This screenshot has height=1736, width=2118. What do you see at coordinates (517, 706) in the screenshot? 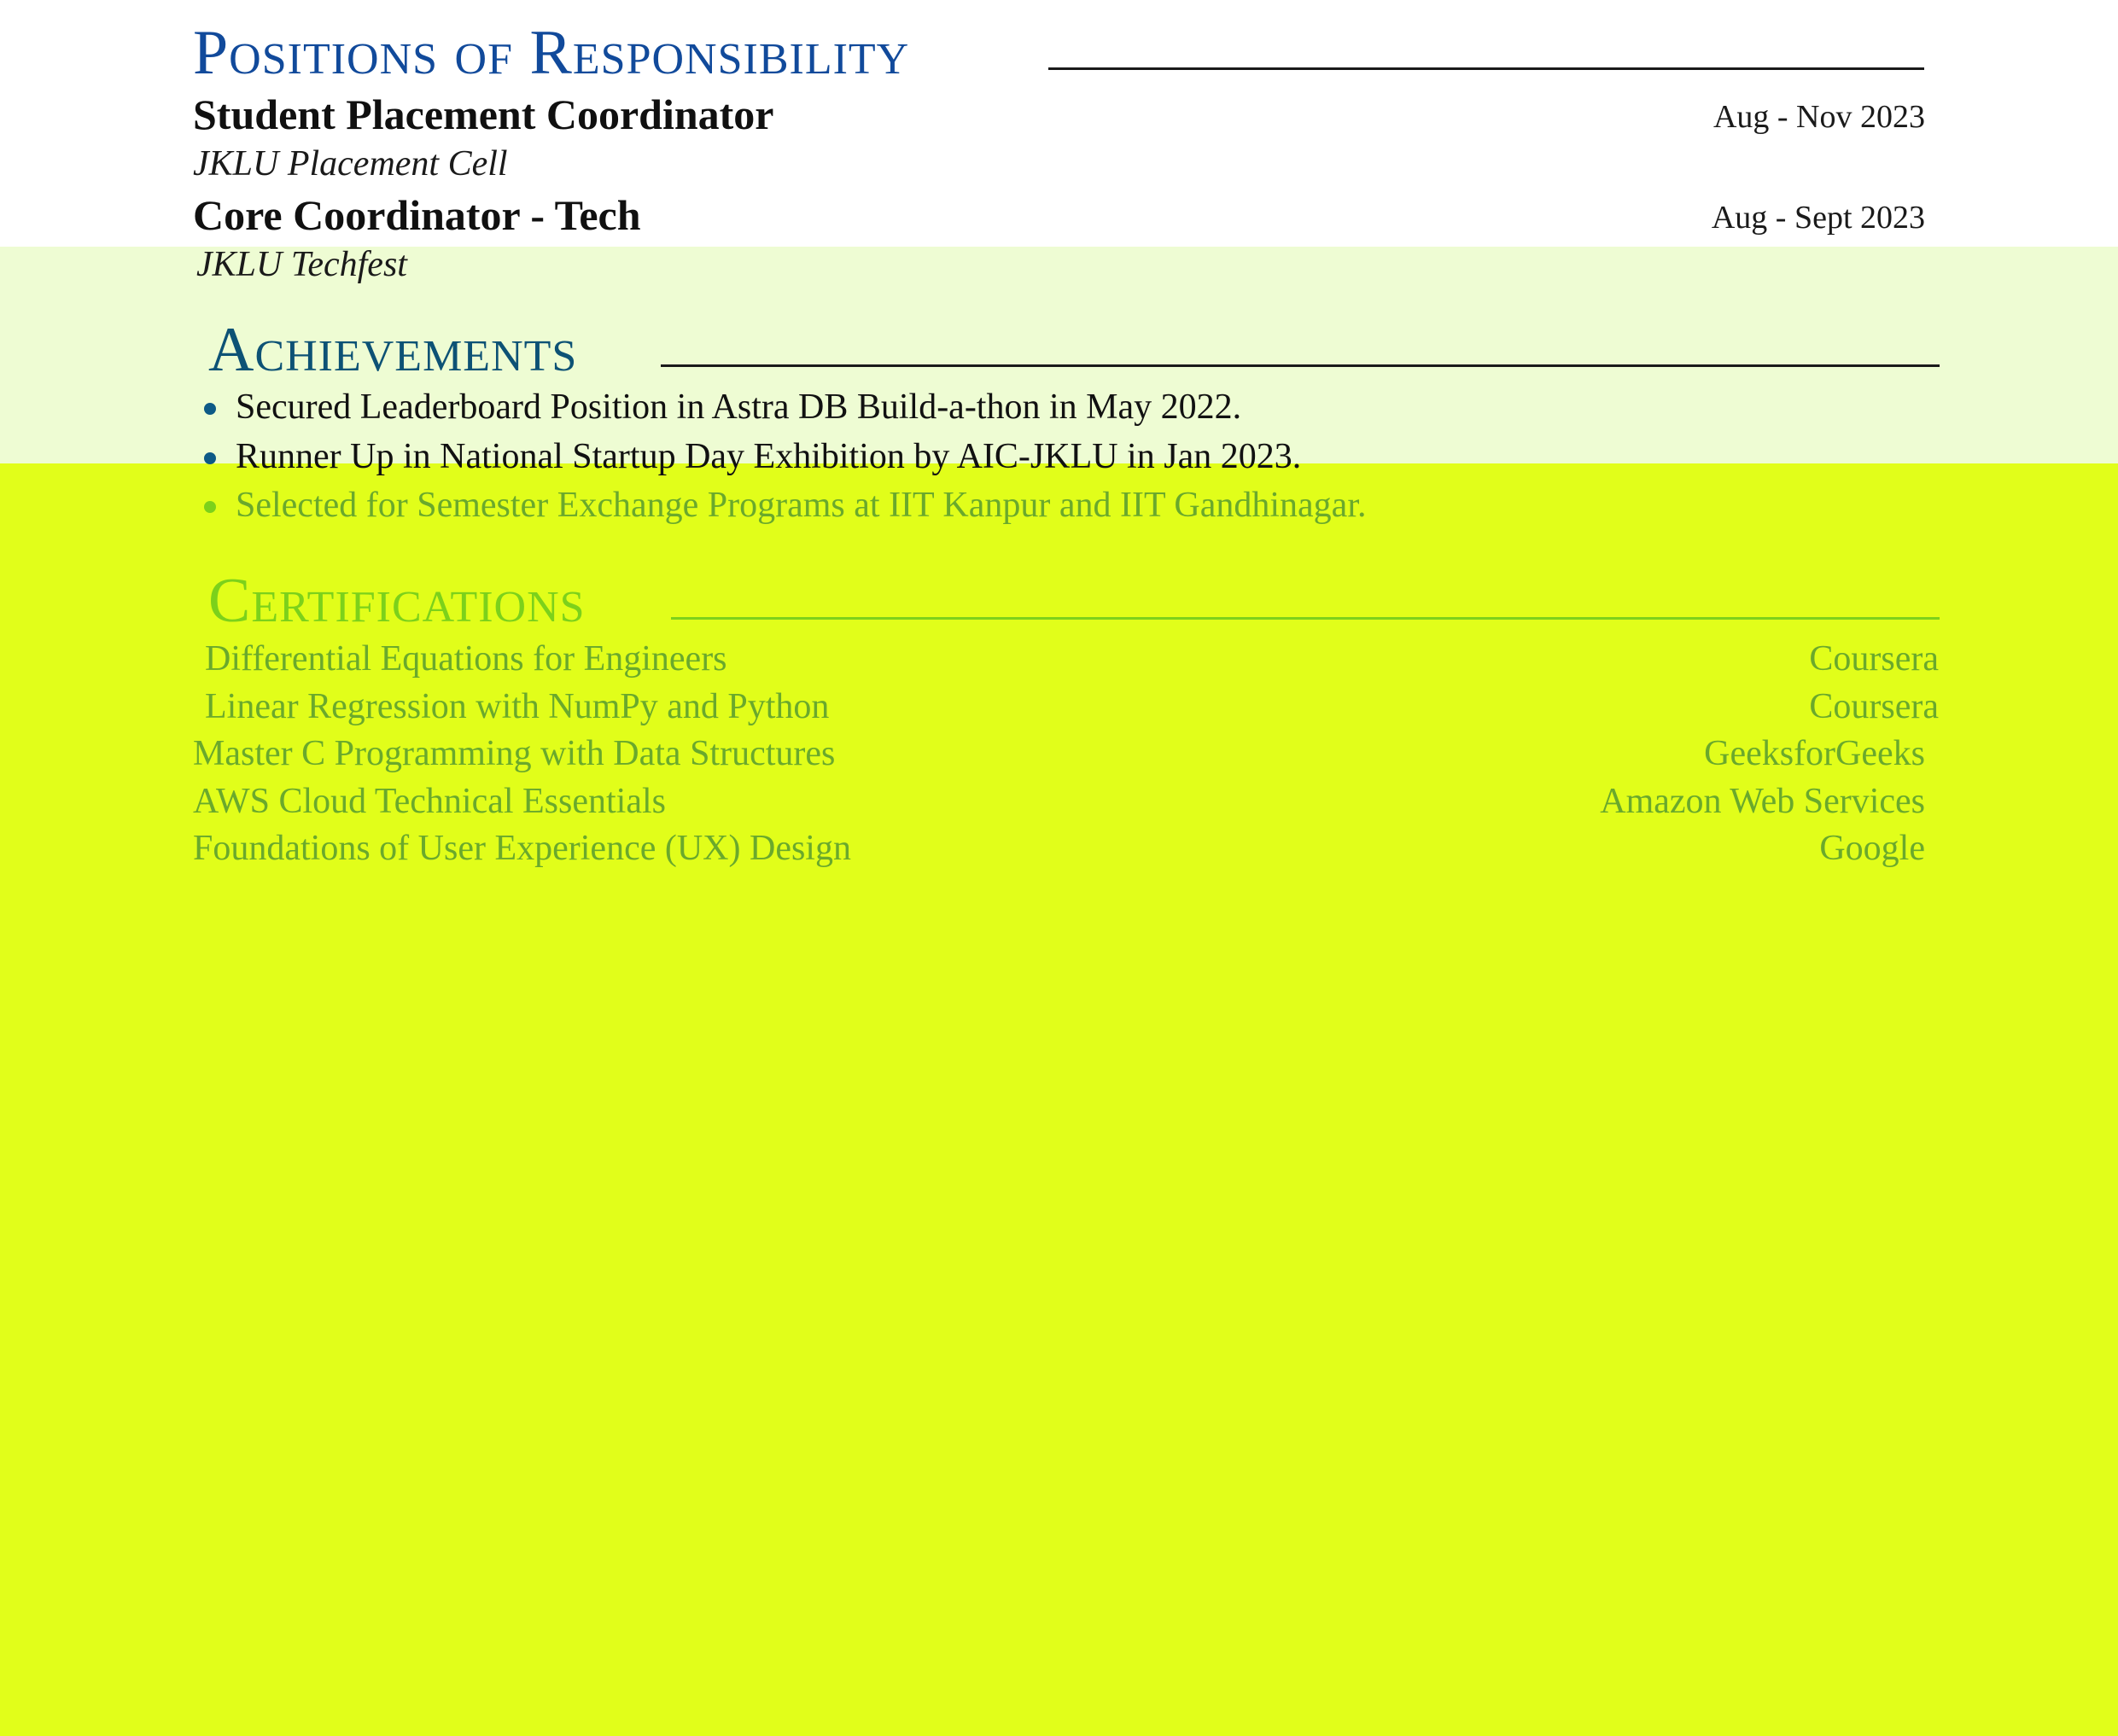
I see `certification-name-2: Linear Regression with NumPy and Python` at bounding box center [517, 706].